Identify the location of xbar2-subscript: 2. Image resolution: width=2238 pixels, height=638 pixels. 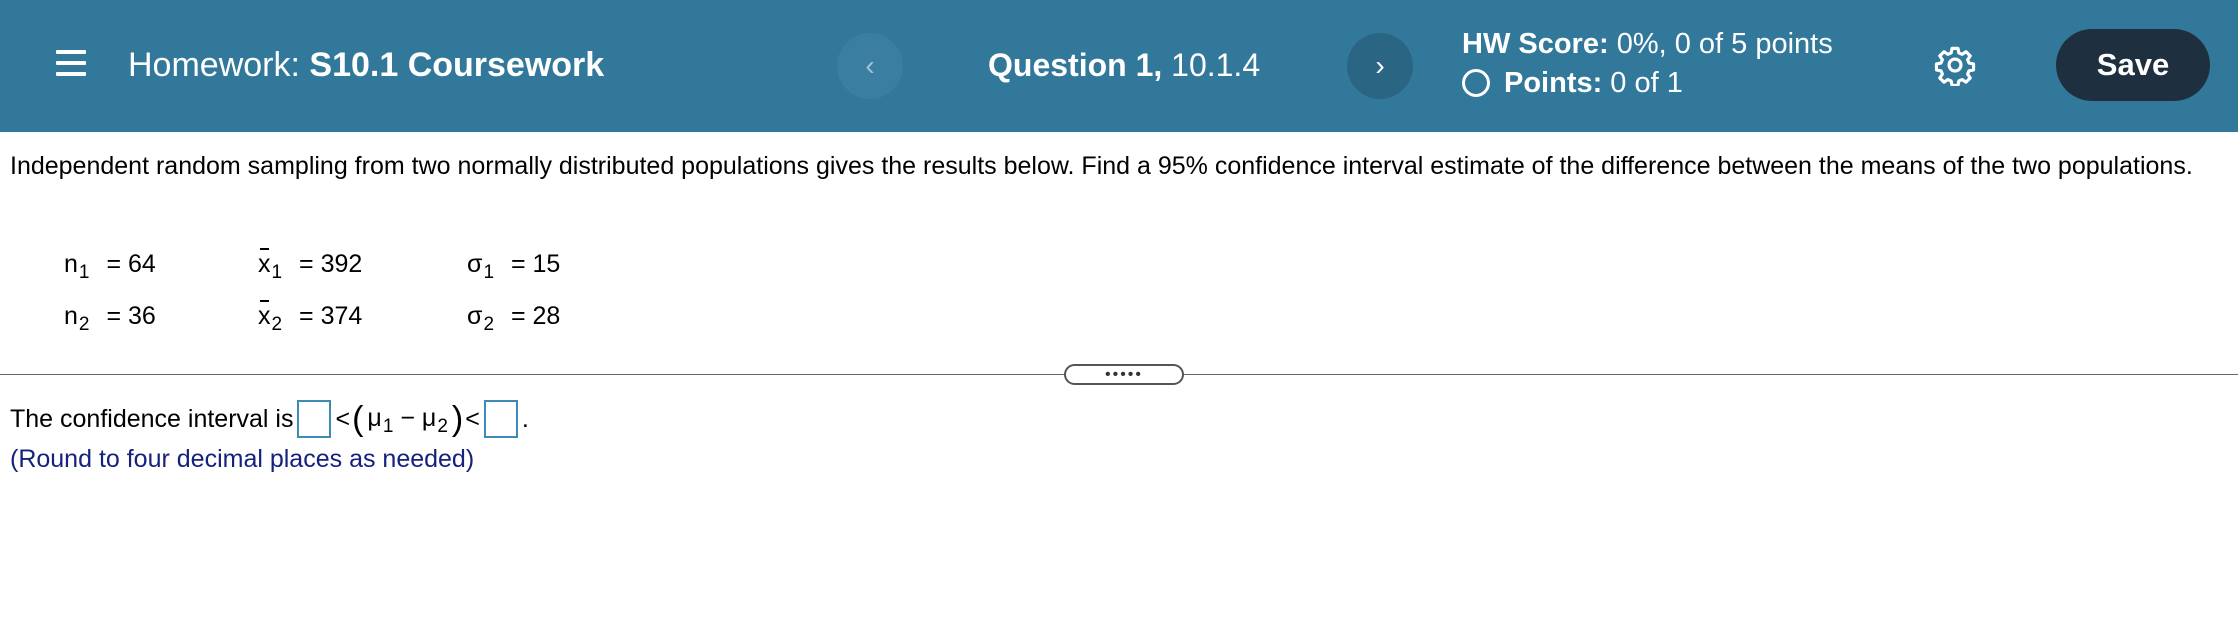
(277, 324).